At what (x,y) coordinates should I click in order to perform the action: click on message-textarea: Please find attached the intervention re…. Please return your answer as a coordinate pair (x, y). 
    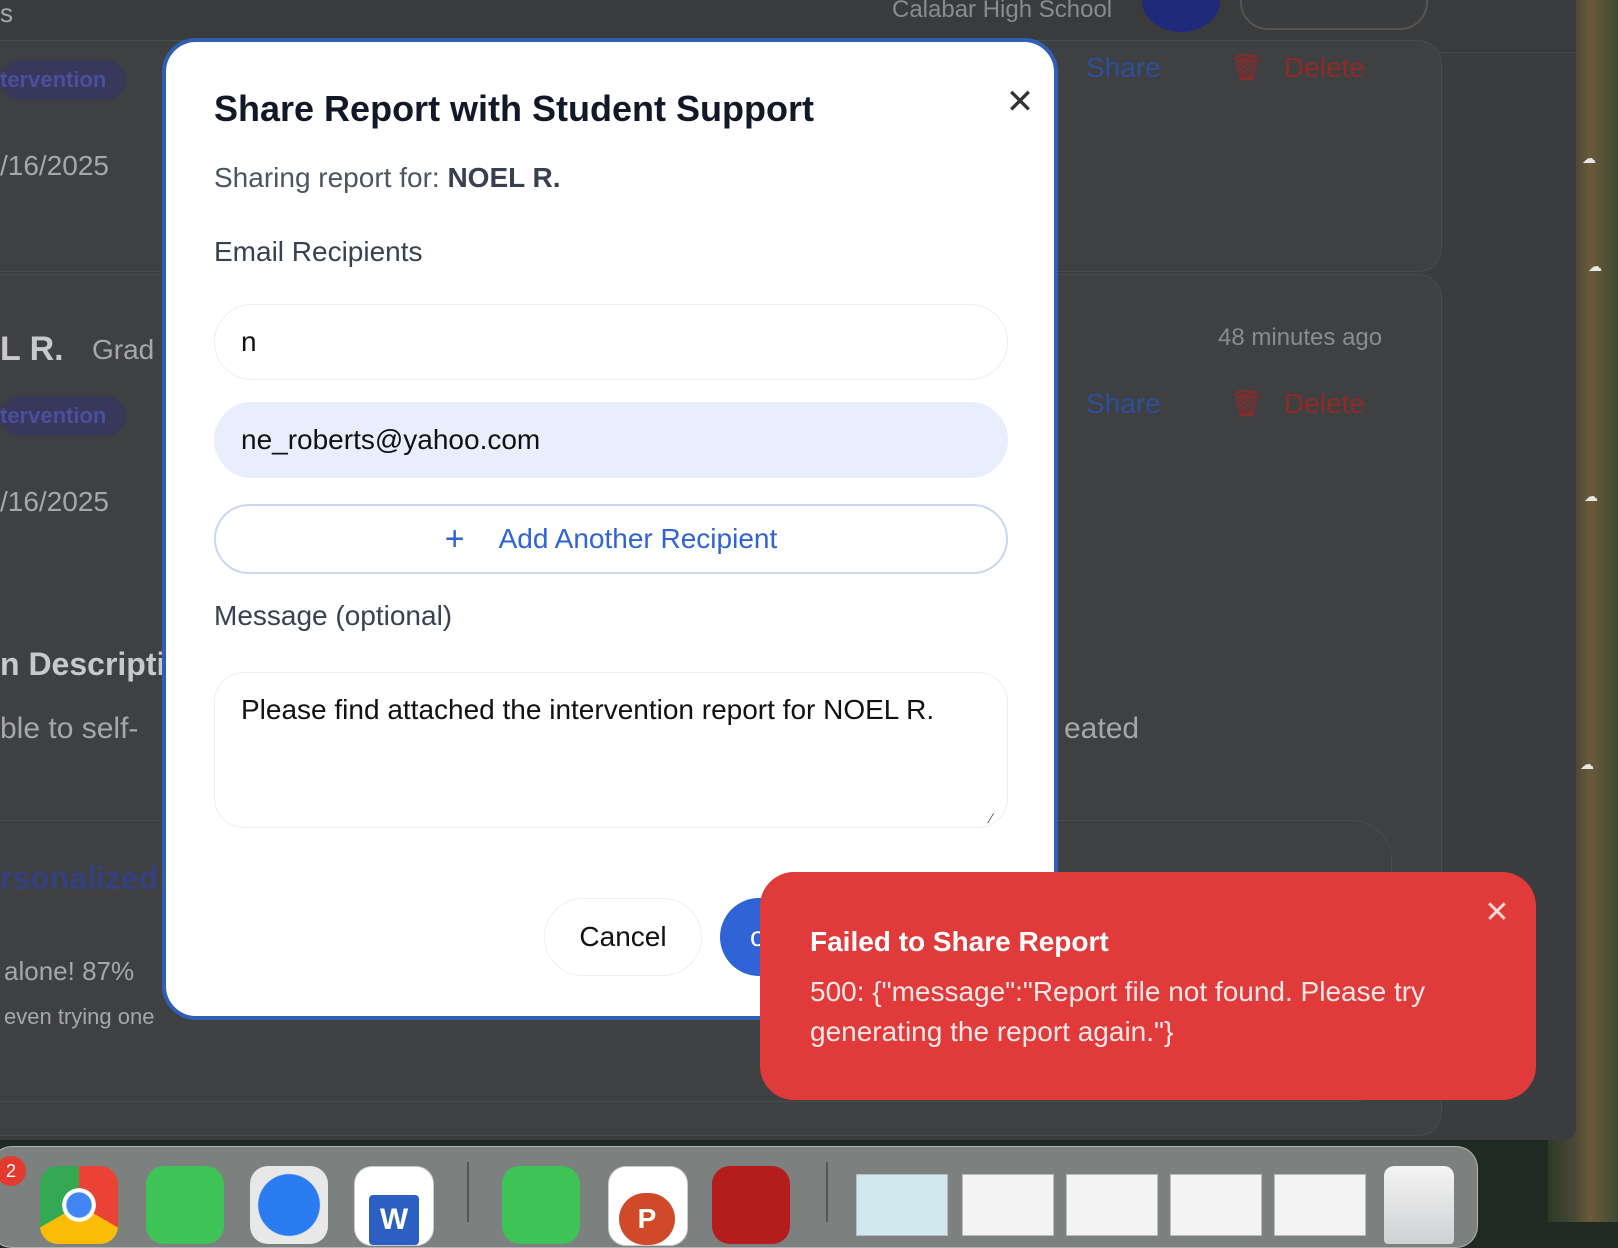
    Looking at the image, I should click on (611, 750).